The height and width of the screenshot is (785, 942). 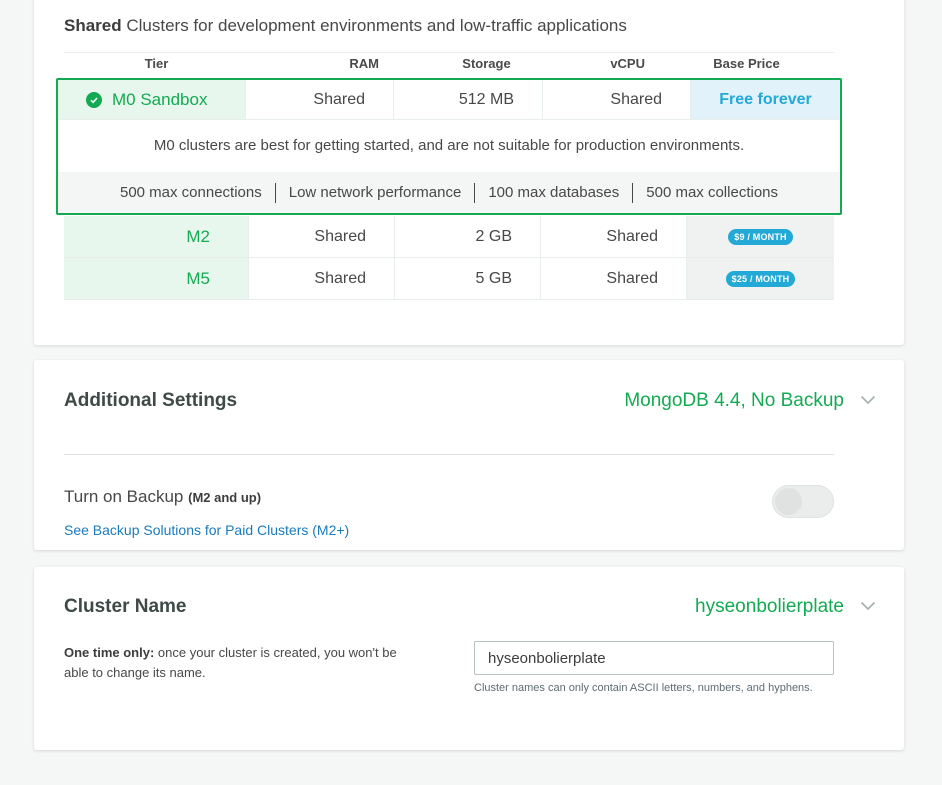 I want to click on cluster-name-input, so click(x=654, y=658).